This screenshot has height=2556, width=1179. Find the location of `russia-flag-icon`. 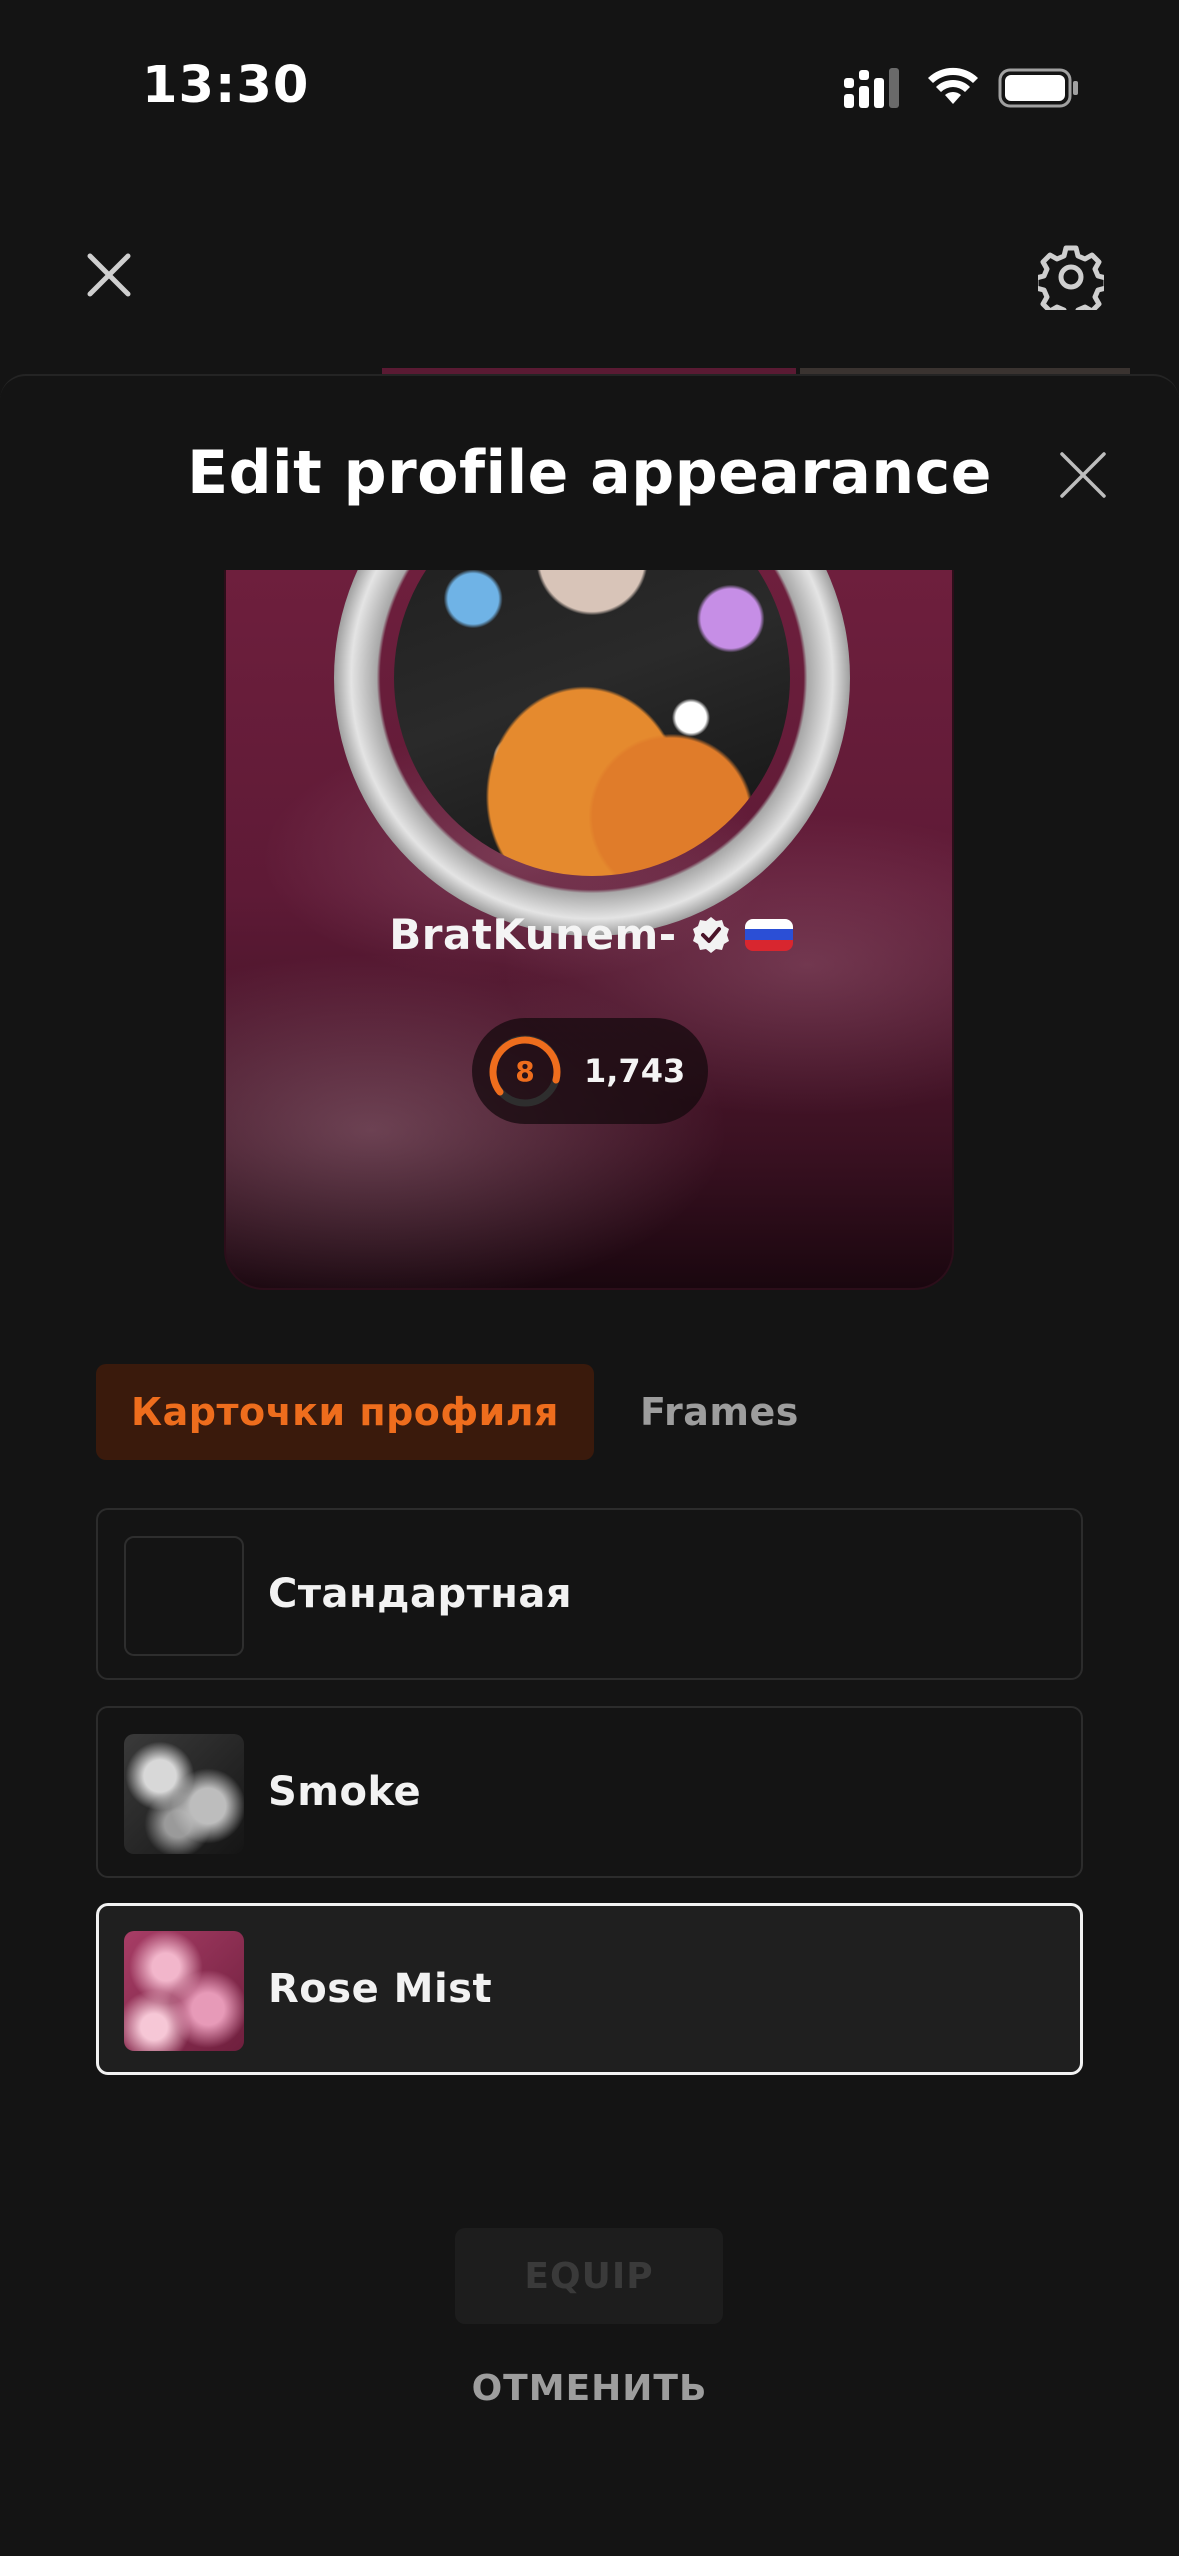

russia-flag-icon is located at coordinates (768, 934).